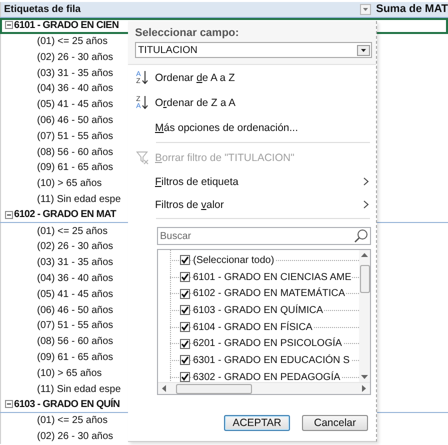  Describe the element at coordinates (252, 204) in the screenshot. I see `menu-item: Filtros de valor` at that location.